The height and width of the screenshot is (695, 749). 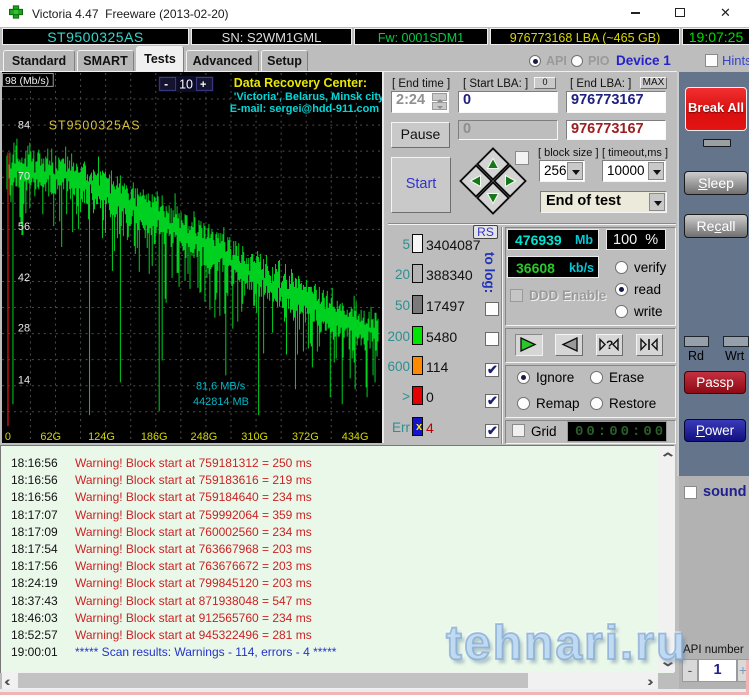 What do you see at coordinates (355, 437) in the screenshot?
I see `svg-text: 434G` at bounding box center [355, 437].